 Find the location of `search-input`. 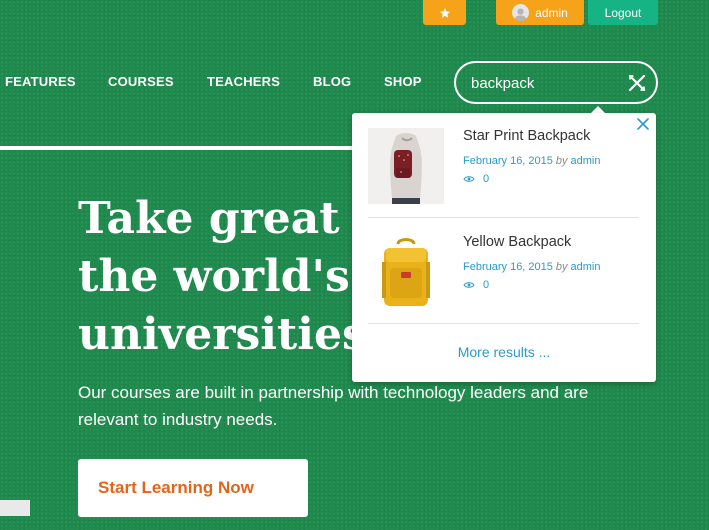

search-input is located at coordinates (546, 83).